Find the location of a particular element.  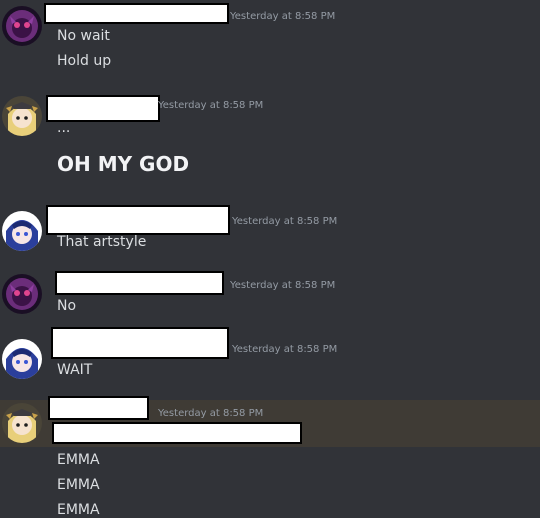

redacted-username is located at coordinates (98, 408).